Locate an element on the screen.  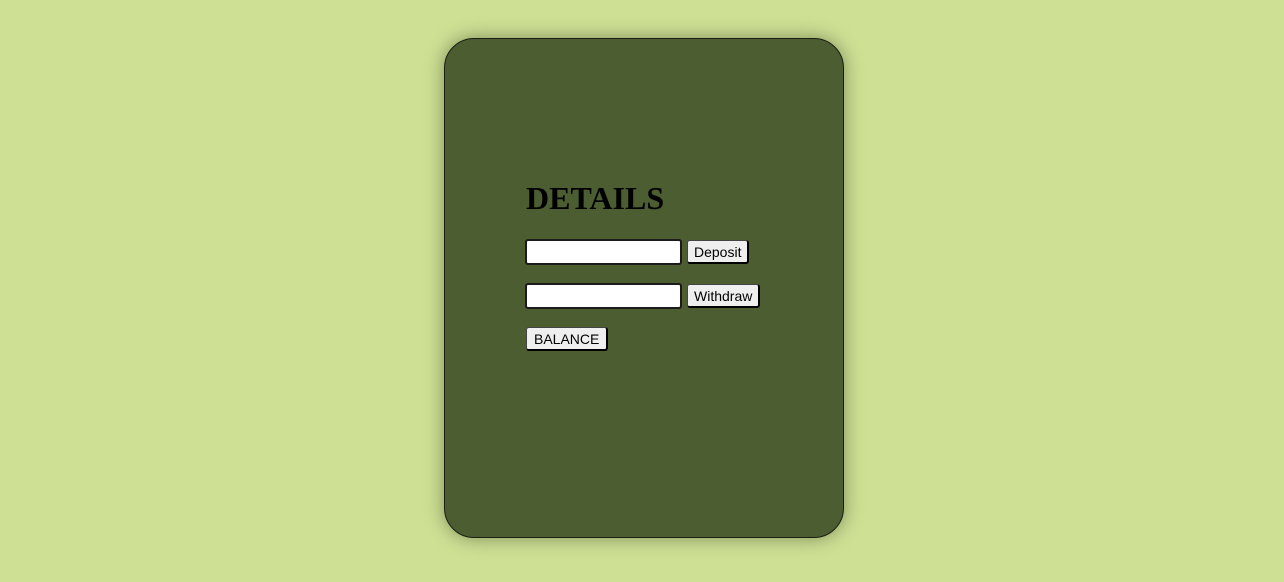
deposit-row: Deposit is located at coordinates (637, 252).